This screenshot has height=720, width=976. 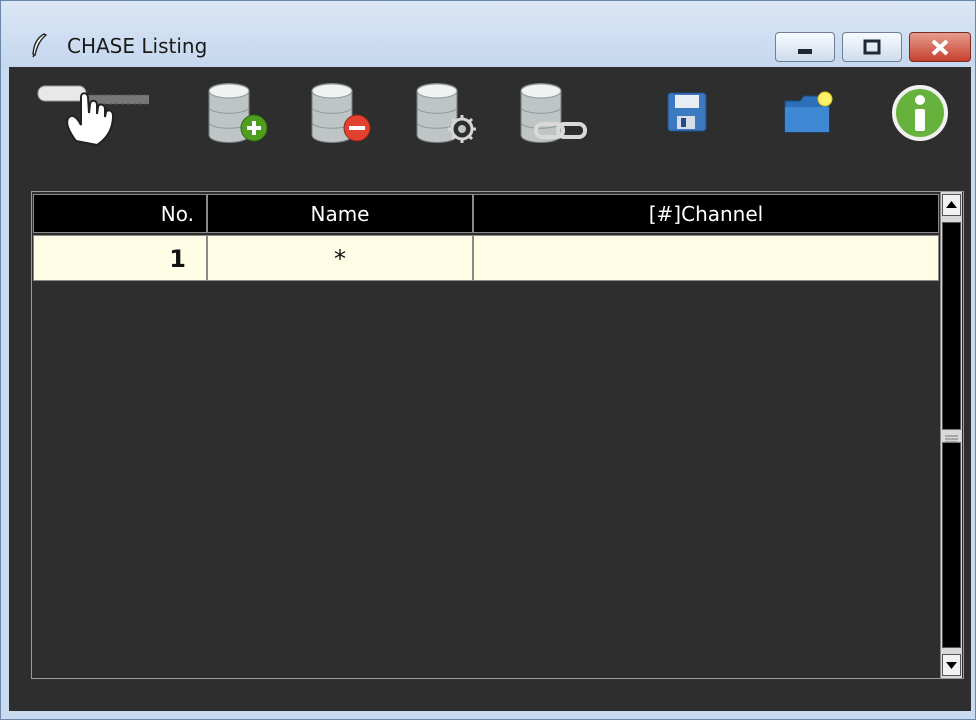 I want to click on title-bar: CHASE Listing, so click(x=488, y=34).